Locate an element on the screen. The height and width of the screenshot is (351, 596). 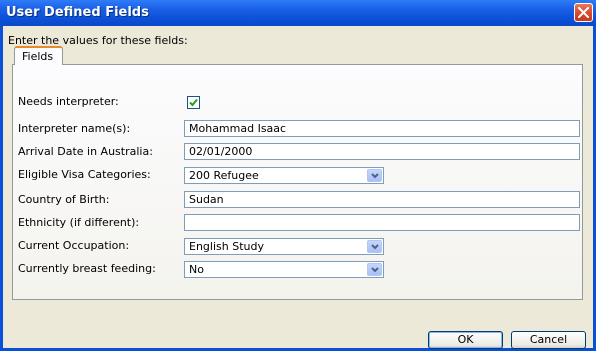
visa-categories-dropdown-button is located at coordinates (374, 175).